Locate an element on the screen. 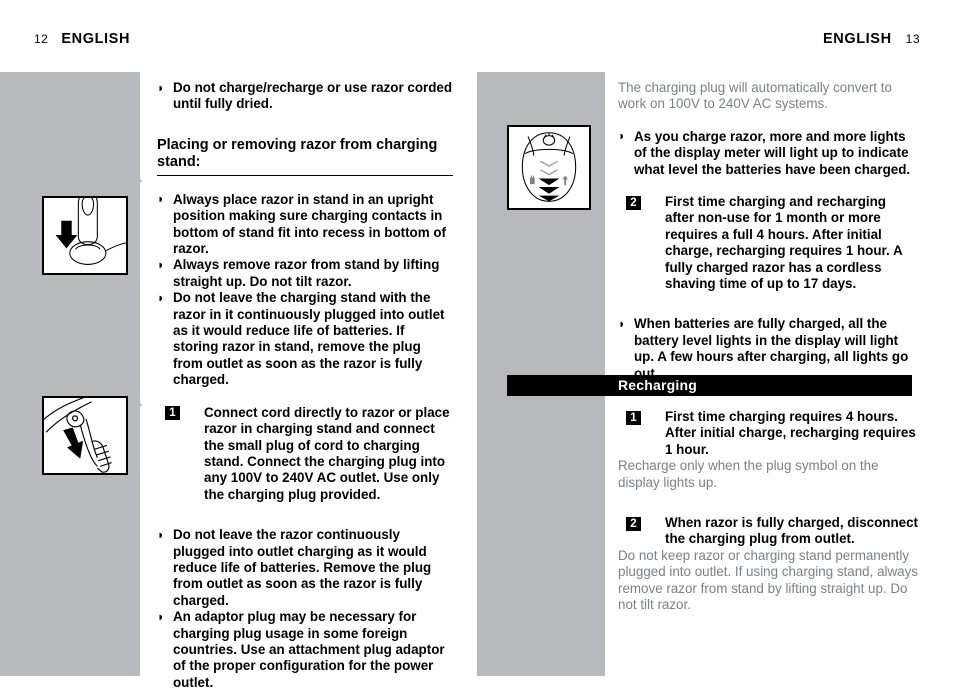  page-number-right: 13 is located at coordinates (912, 39).